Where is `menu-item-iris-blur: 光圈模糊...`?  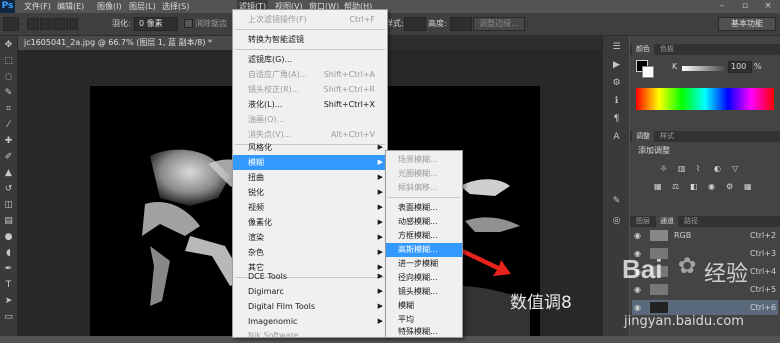 menu-item-iris-blur: 光圈模糊... is located at coordinates (424, 174).